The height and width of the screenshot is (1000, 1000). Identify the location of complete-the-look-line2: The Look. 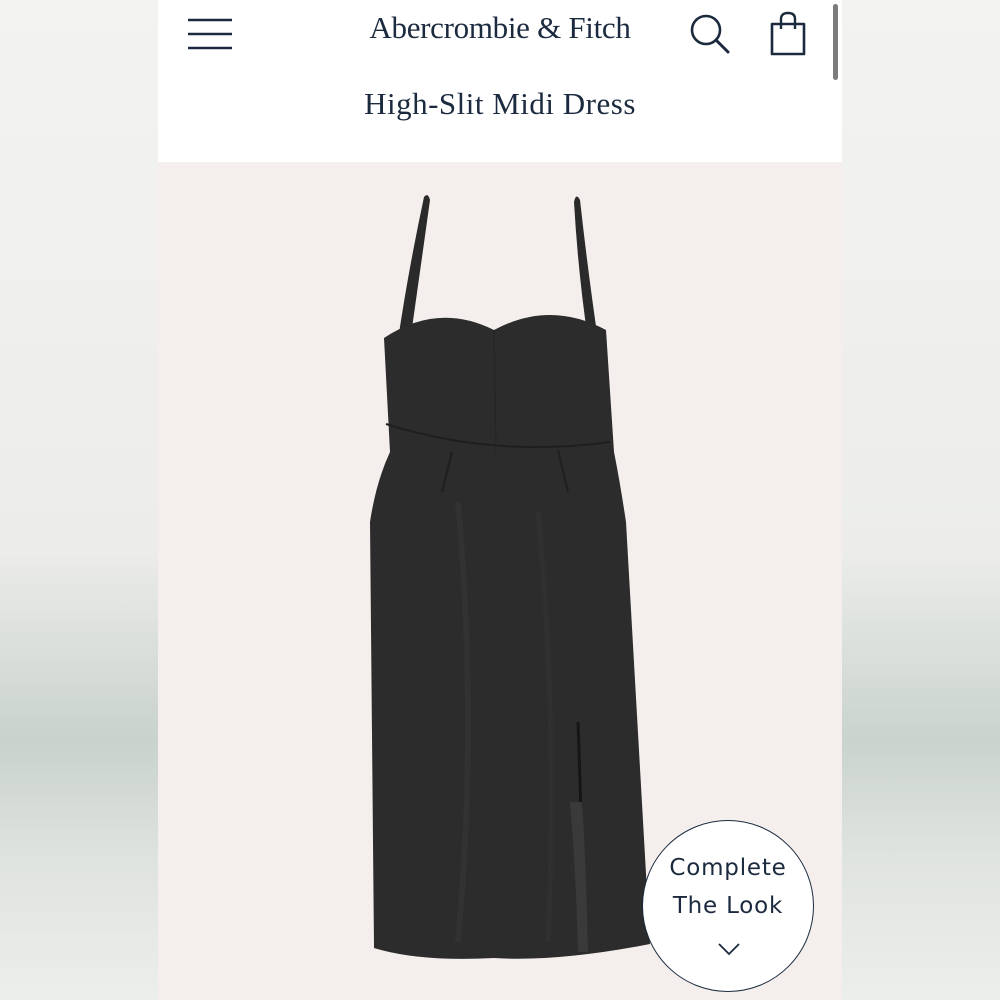
(728, 906).